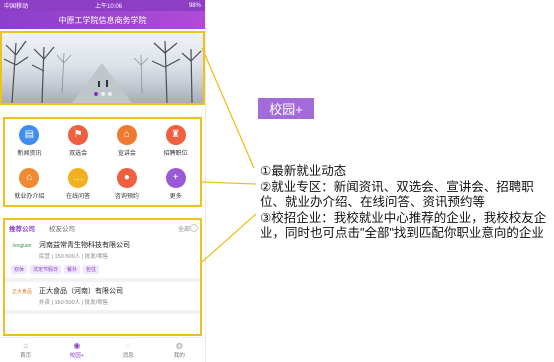 This screenshot has height=362, width=554. Describe the element at coordinates (102, 298) in the screenshot. I see `company-card: 正大食品 正大食品（河南）有限公司 外资 | 150-500人 | 批发/零售` at that location.